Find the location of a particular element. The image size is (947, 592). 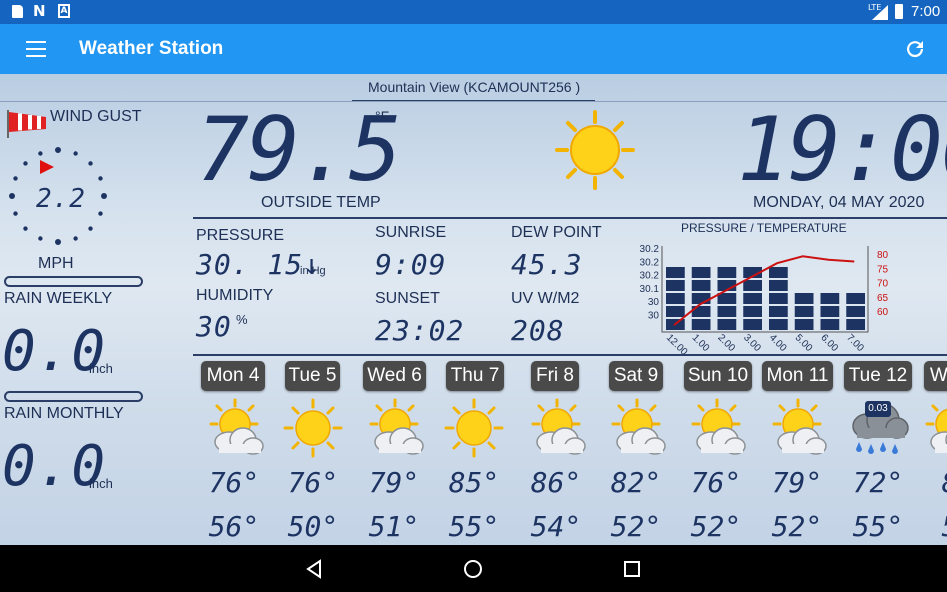

forecast-high-temp: 86° is located at coordinates (556, 482).